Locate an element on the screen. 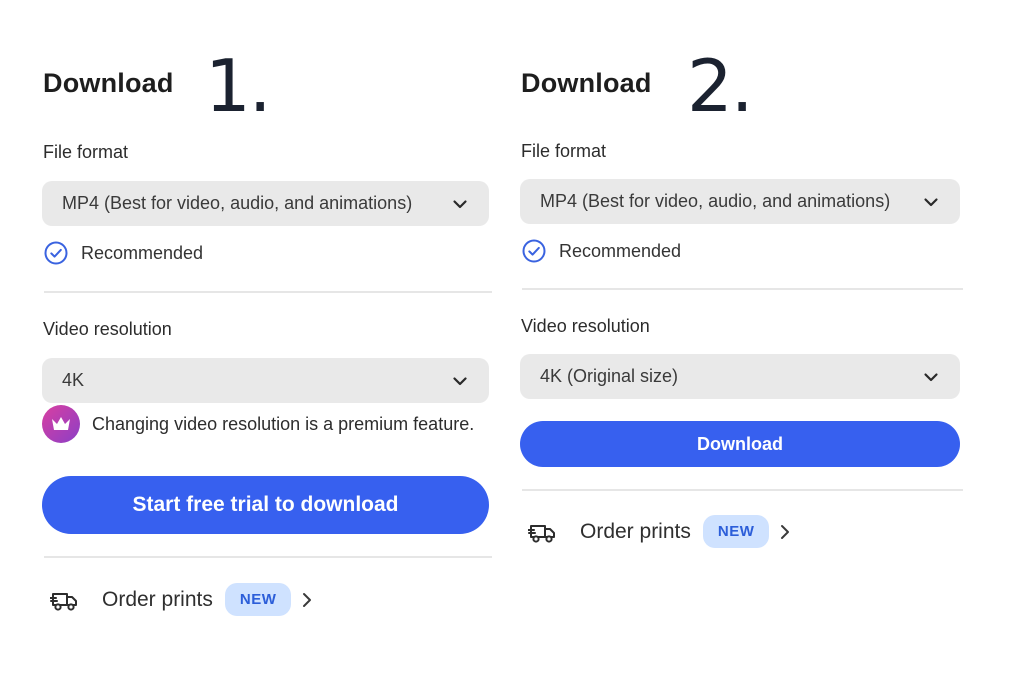 The width and height of the screenshot is (1024, 683). step-number: 2. is located at coordinates (720, 86).